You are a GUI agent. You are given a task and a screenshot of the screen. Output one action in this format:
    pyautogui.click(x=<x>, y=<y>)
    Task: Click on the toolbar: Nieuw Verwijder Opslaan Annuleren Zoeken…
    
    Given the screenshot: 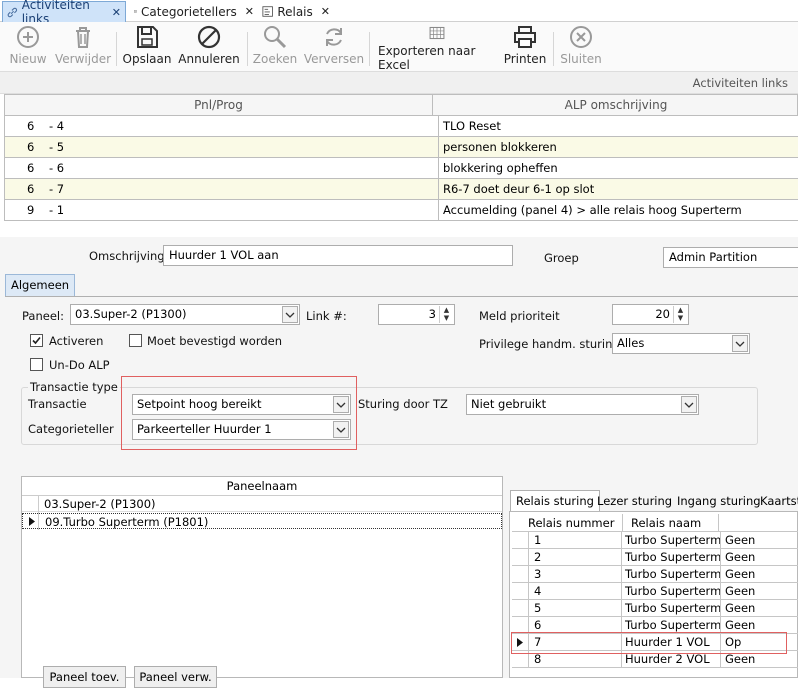 What is the action you would take?
    pyautogui.click(x=399, y=47)
    